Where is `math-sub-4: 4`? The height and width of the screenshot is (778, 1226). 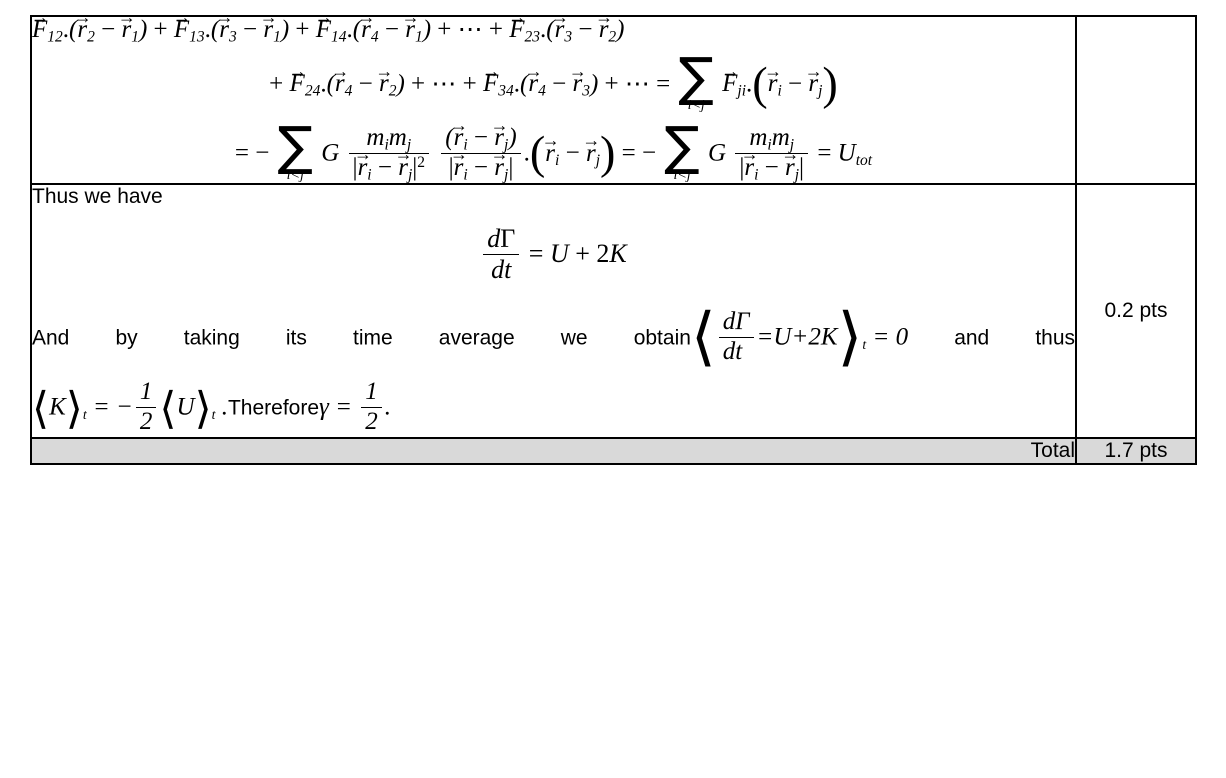
math-sub-4: 4 is located at coordinates (542, 91).